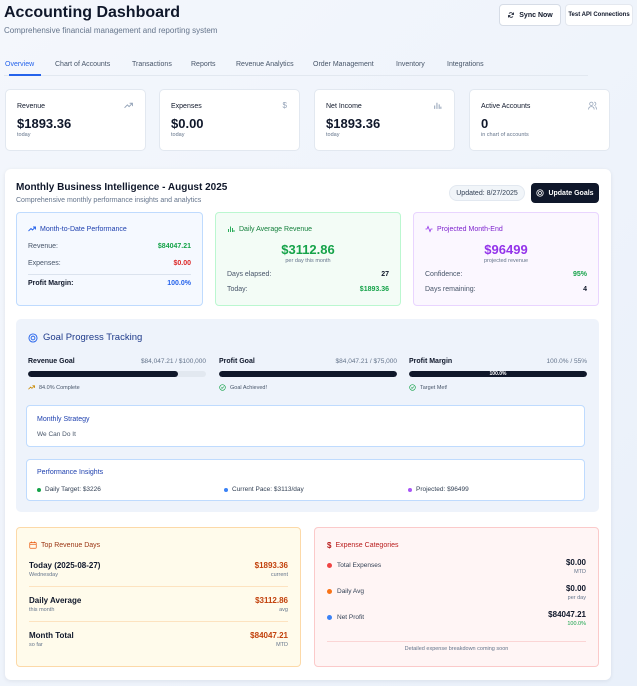 The height and width of the screenshot is (686, 637). Describe the element at coordinates (456, 570) in the screenshot. I see `expense-row: Total Expenses $0.00 MTD` at that location.